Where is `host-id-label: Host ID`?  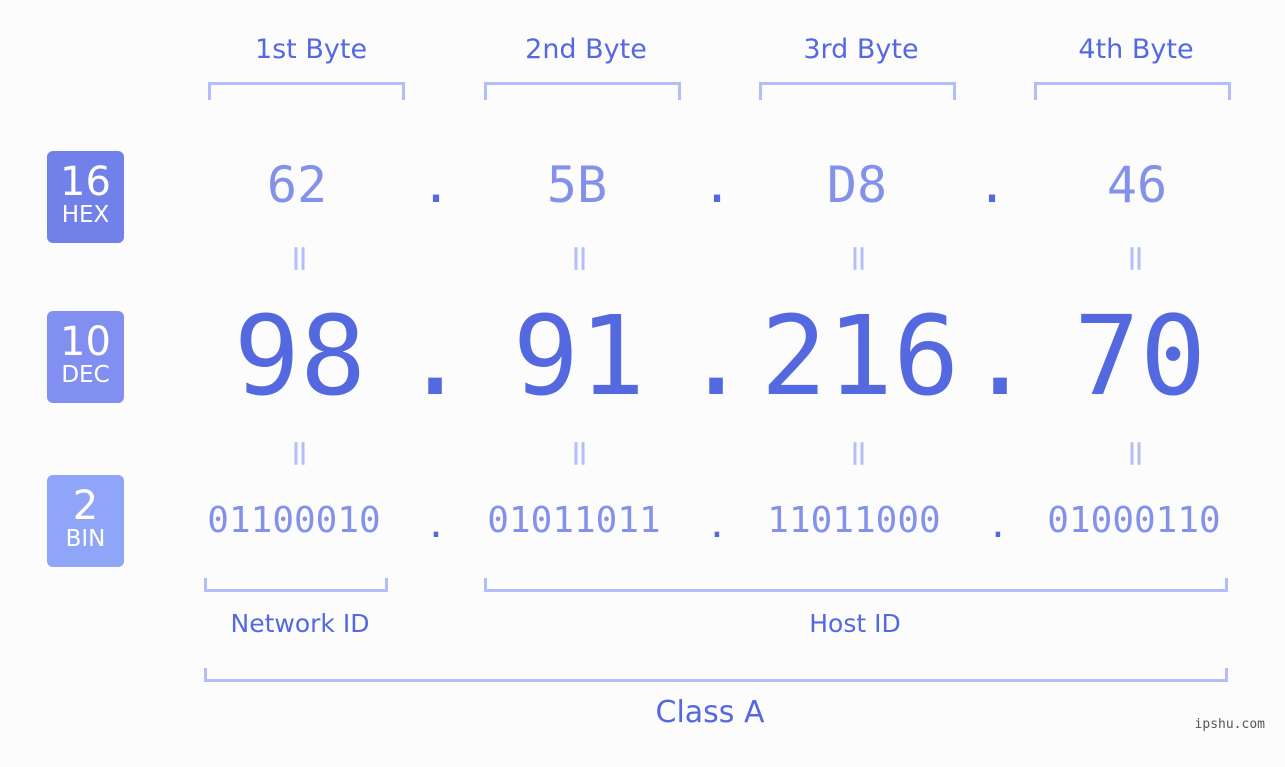
host-id-label: Host ID is located at coordinates (855, 623).